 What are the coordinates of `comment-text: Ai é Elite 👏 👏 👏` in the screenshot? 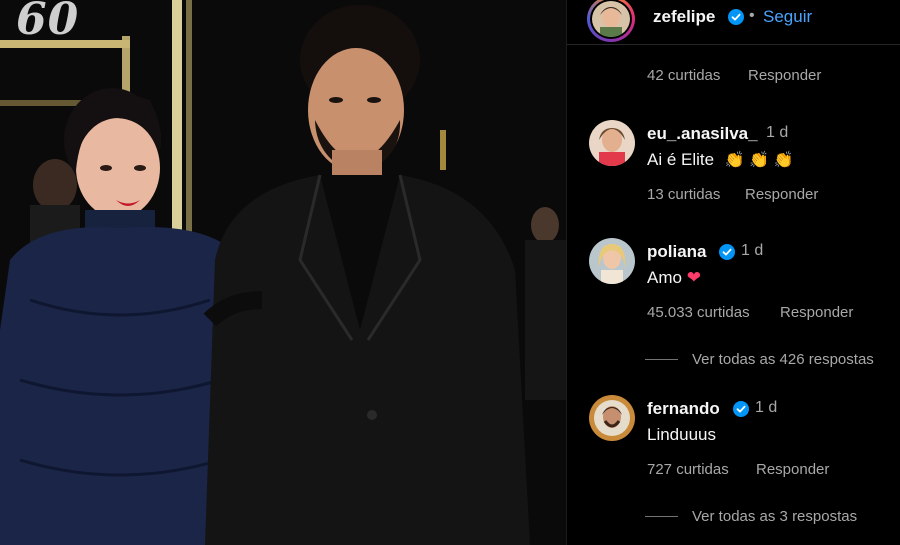 It's located at (720, 160).